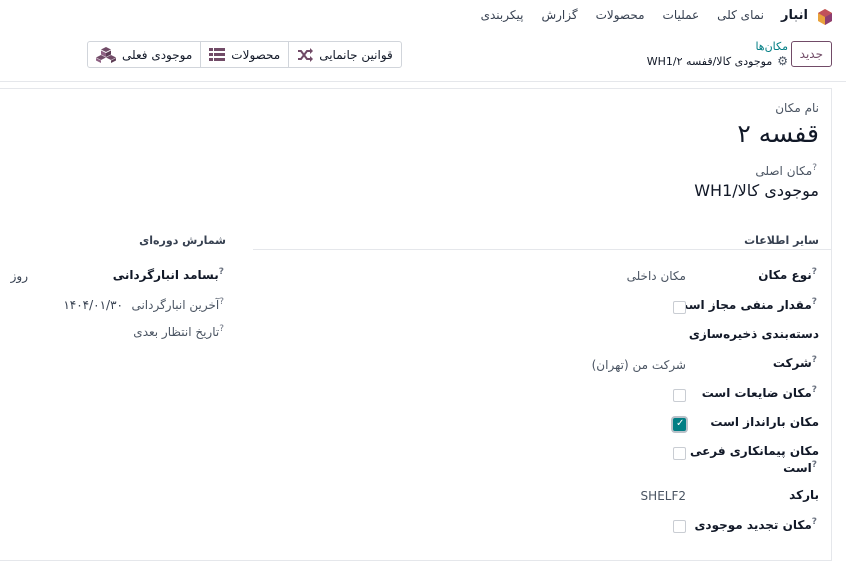 Image resolution: width=846 pixels, height=561 pixels. What do you see at coordinates (356, 54) in the screenshot?
I see `putaway-rules-label: قوانین جانمایی` at bounding box center [356, 54].